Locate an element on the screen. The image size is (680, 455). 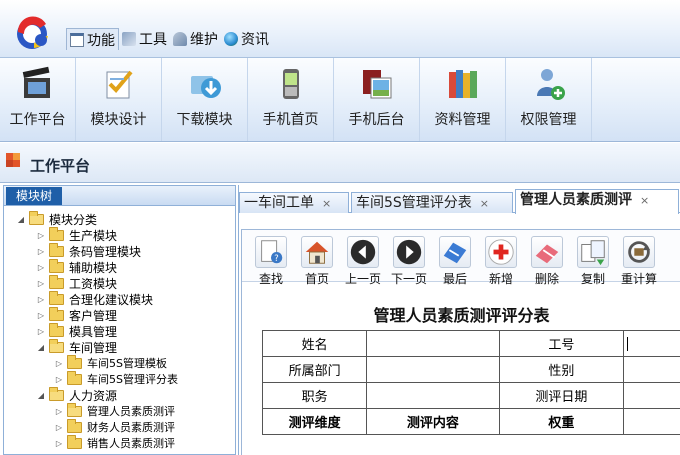
tree-node-suggestions: ▷ 合理化建议模块 is located at coordinates (94, 298).